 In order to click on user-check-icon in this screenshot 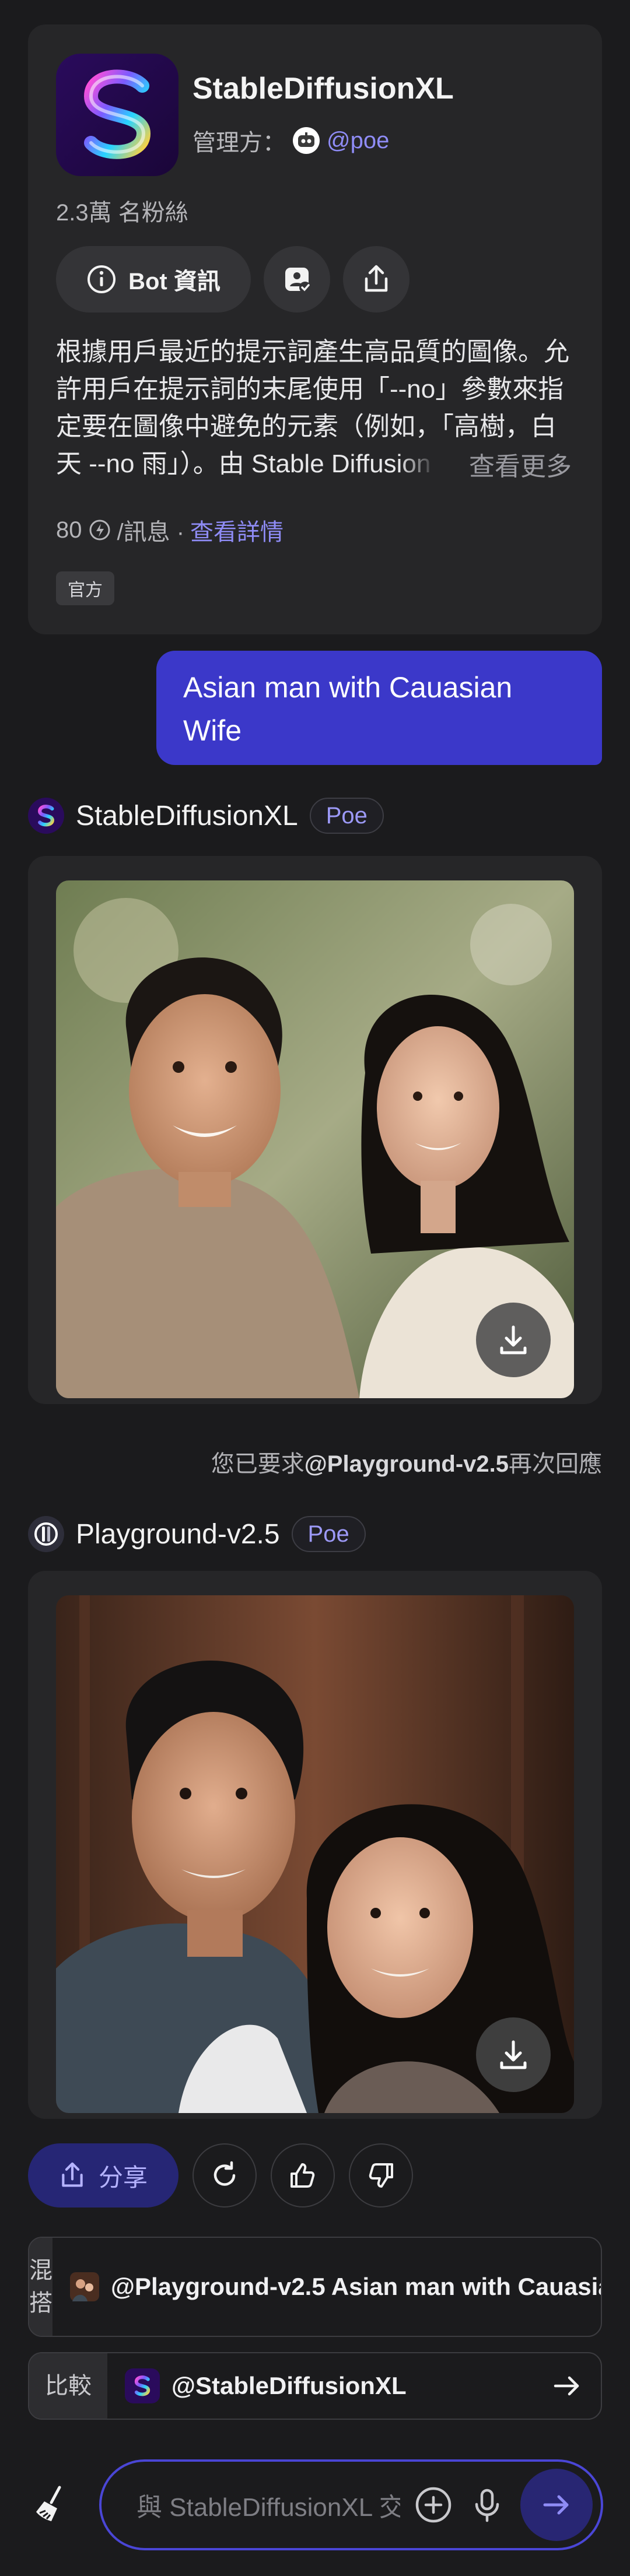, I will do `click(298, 280)`.